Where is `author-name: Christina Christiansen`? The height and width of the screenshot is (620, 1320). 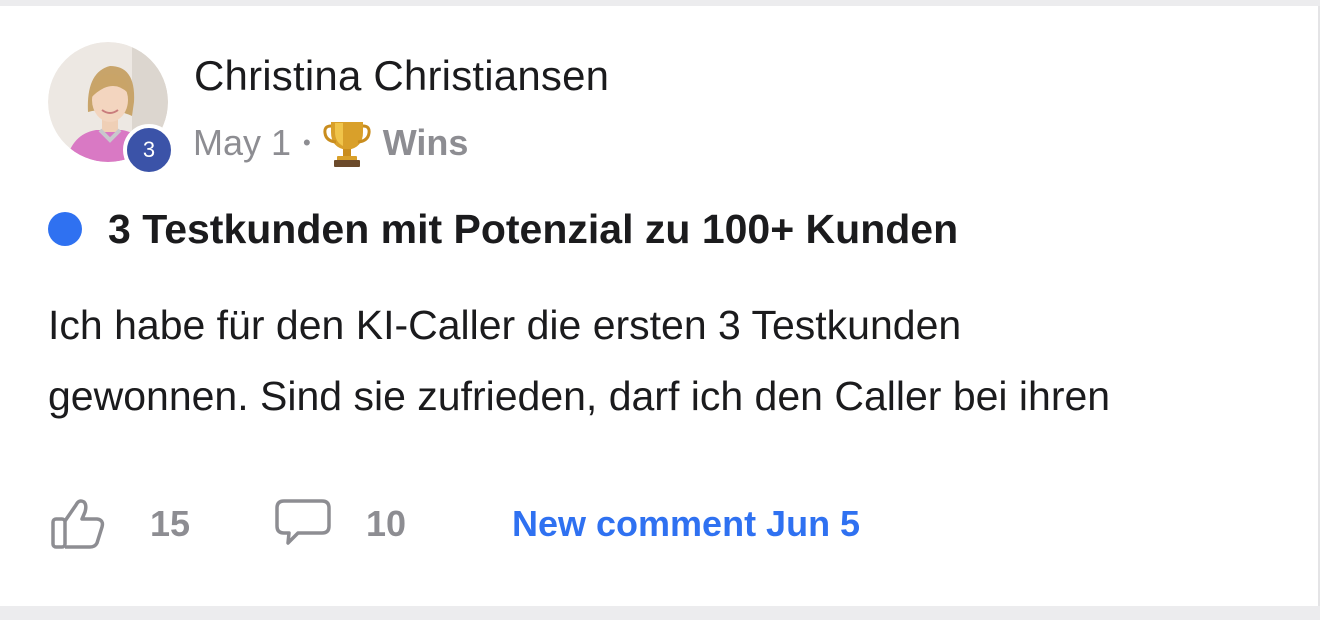
author-name: Christina Christiansen is located at coordinates (401, 76).